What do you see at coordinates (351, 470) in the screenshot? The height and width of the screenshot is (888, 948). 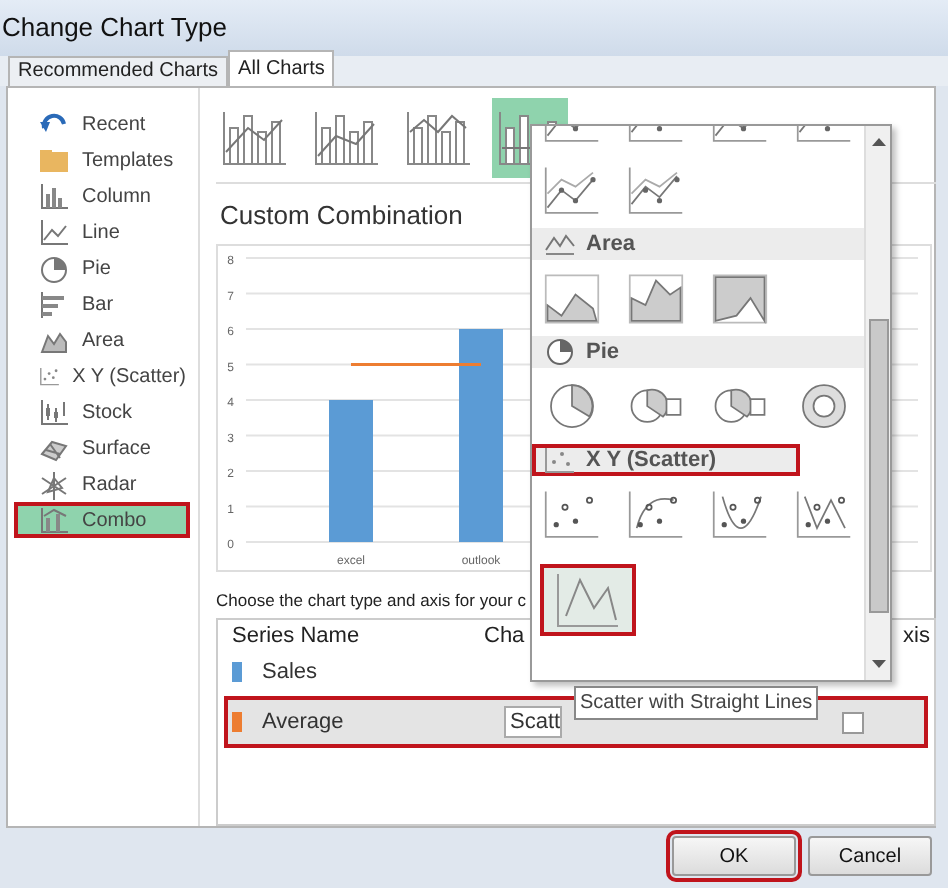 I see `chart-bar` at bounding box center [351, 470].